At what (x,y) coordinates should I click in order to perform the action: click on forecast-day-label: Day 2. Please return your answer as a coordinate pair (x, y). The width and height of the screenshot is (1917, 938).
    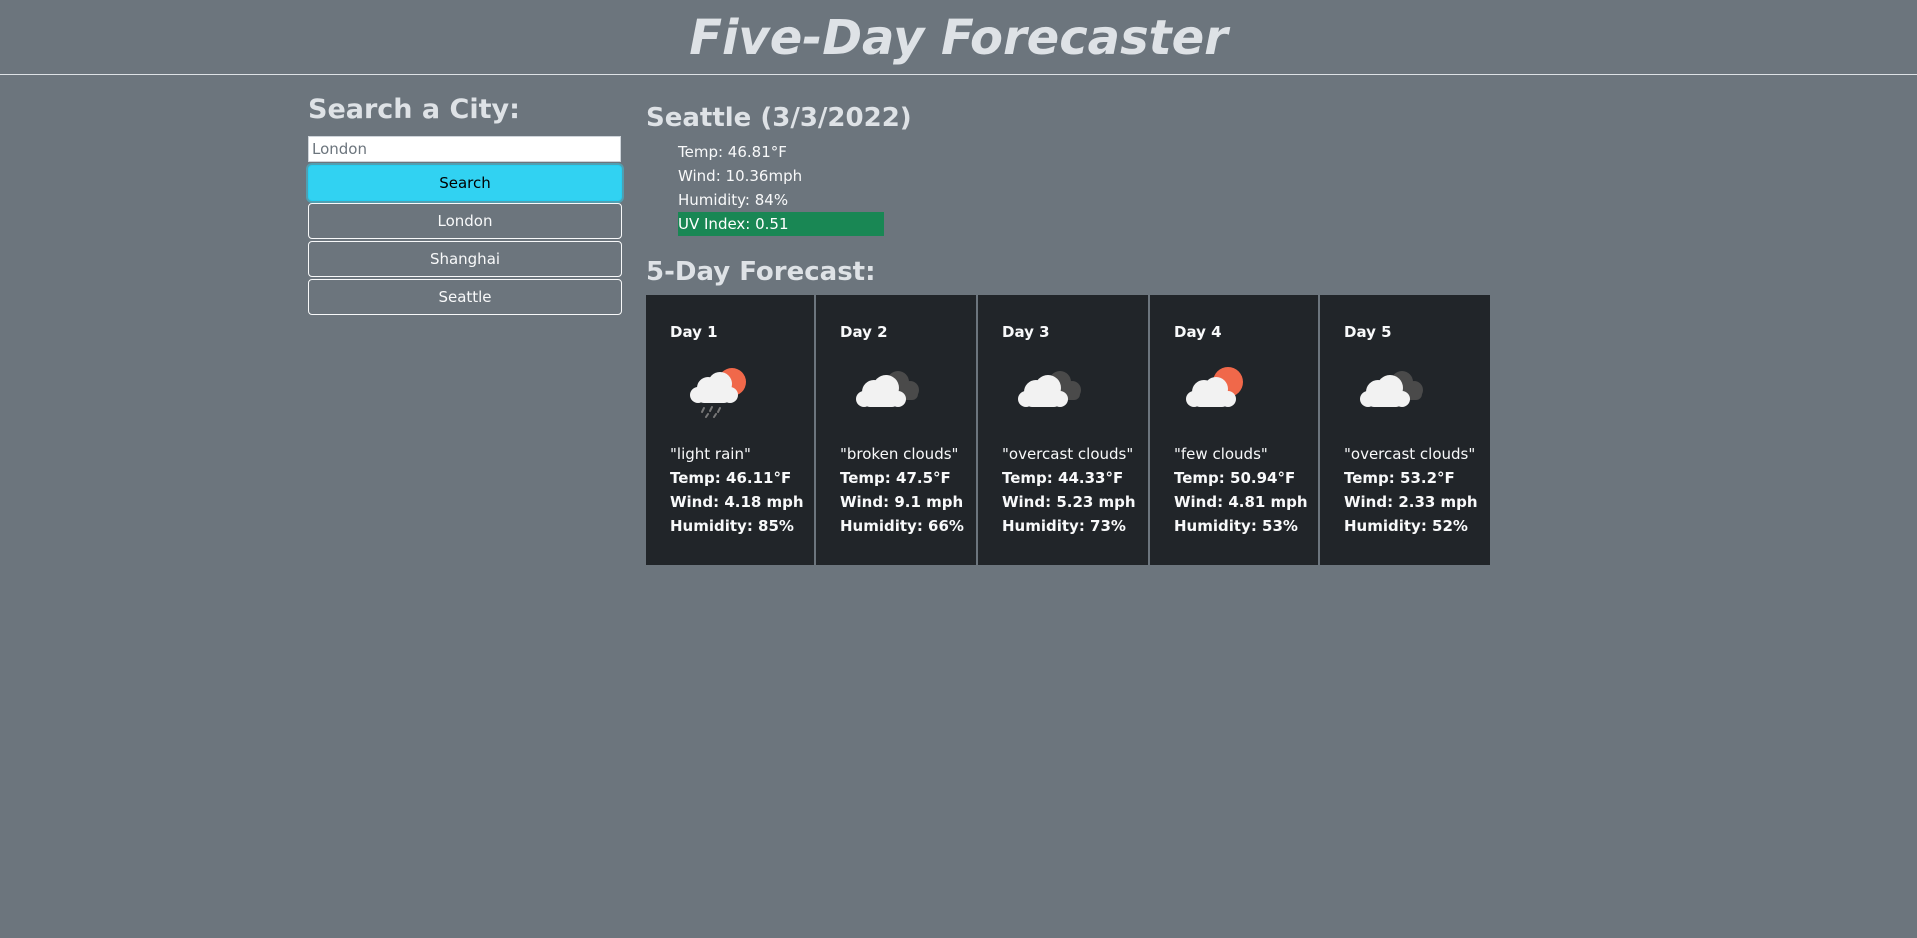
    Looking at the image, I should click on (864, 332).